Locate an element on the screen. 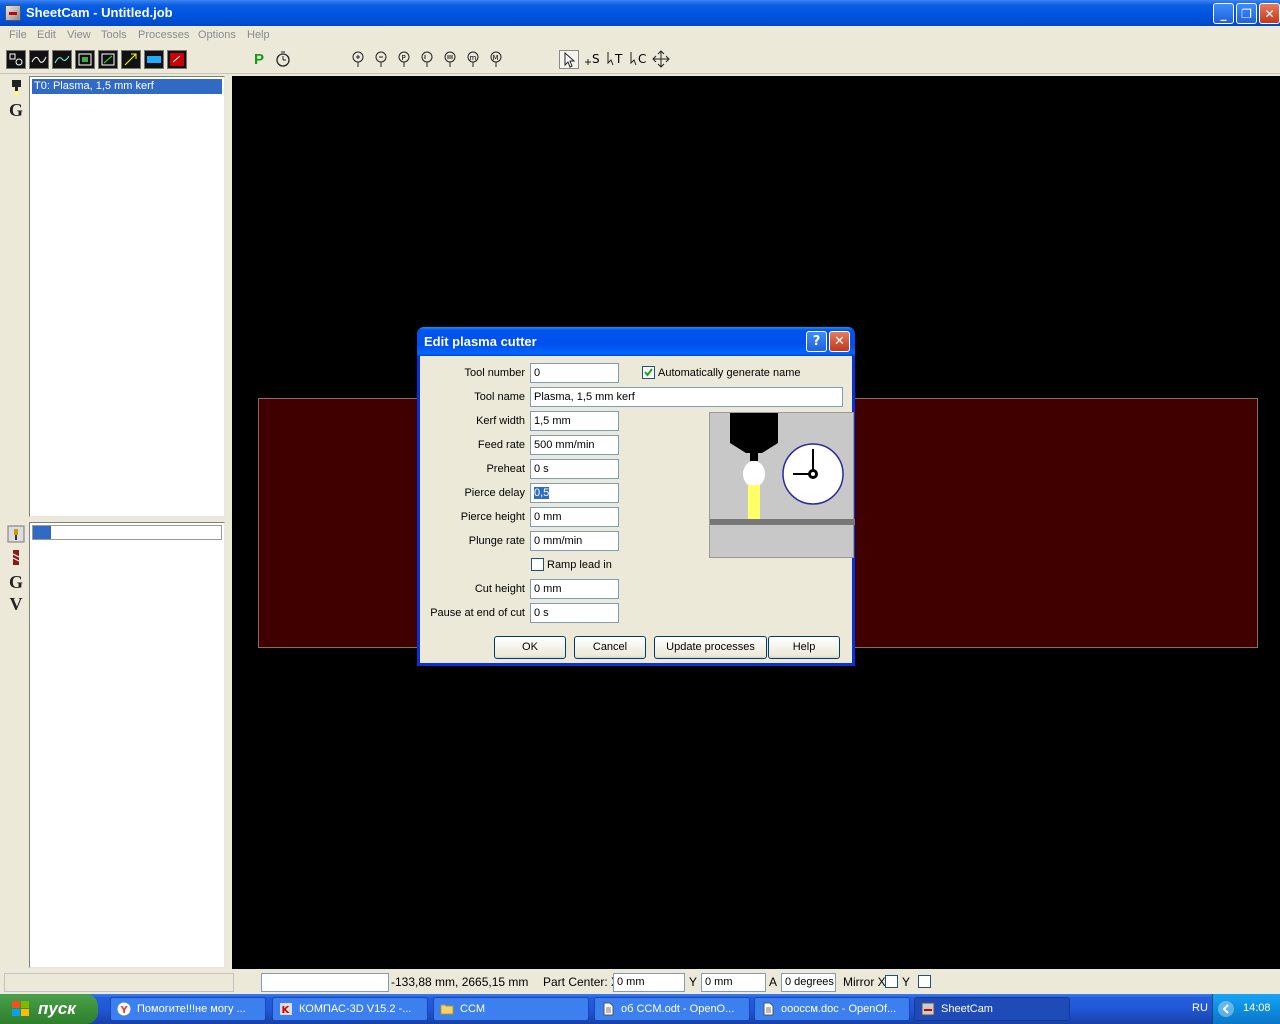 The height and width of the screenshot is (1024, 1280). svg-text: S is located at coordinates (596, 59).